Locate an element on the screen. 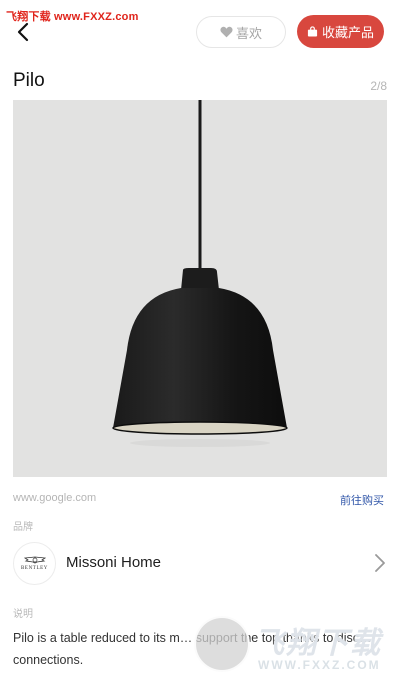 The height and width of the screenshot is (690, 400). buy-link: 前往购买 is located at coordinates (362, 500).